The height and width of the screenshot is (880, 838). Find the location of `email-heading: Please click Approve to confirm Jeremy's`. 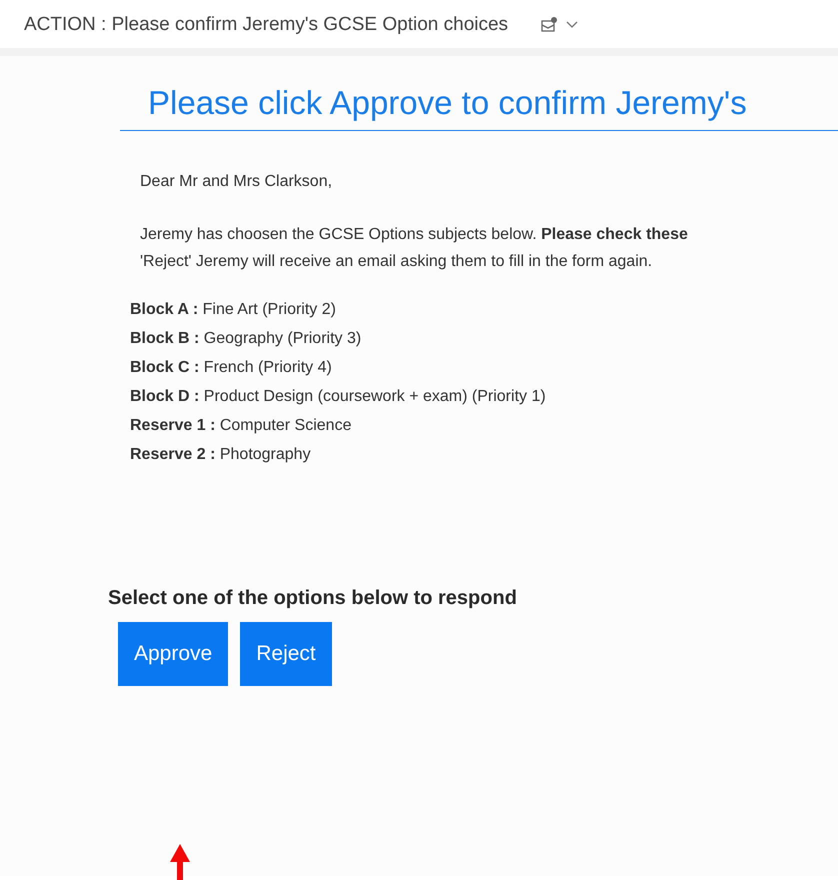

email-heading: Please click Approve to confirm Jeremy's is located at coordinates (479, 93).